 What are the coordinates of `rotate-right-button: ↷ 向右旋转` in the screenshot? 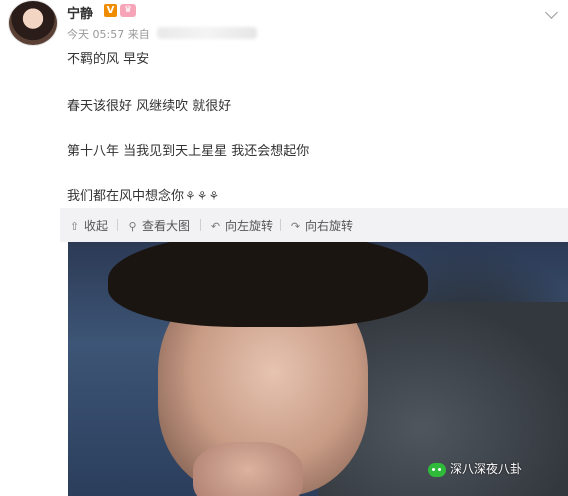 It's located at (321, 225).